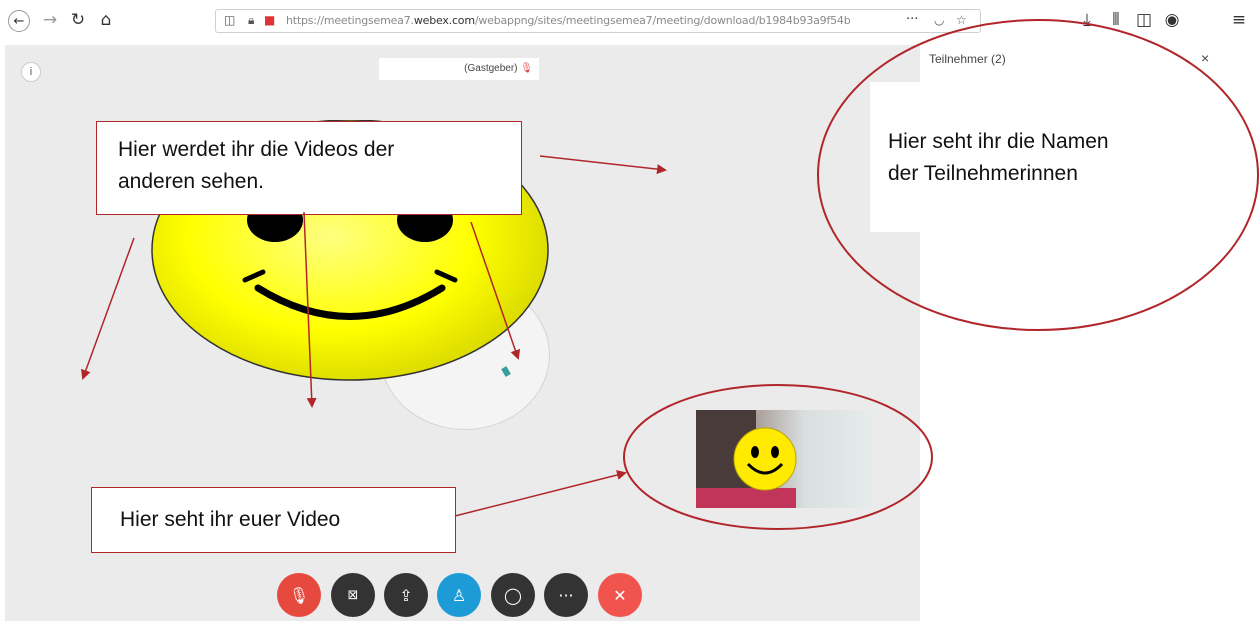  Describe the element at coordinates (998, 141) in the screenshot. I see `annotation-text: Hier seht ihr die Namen` at that location.